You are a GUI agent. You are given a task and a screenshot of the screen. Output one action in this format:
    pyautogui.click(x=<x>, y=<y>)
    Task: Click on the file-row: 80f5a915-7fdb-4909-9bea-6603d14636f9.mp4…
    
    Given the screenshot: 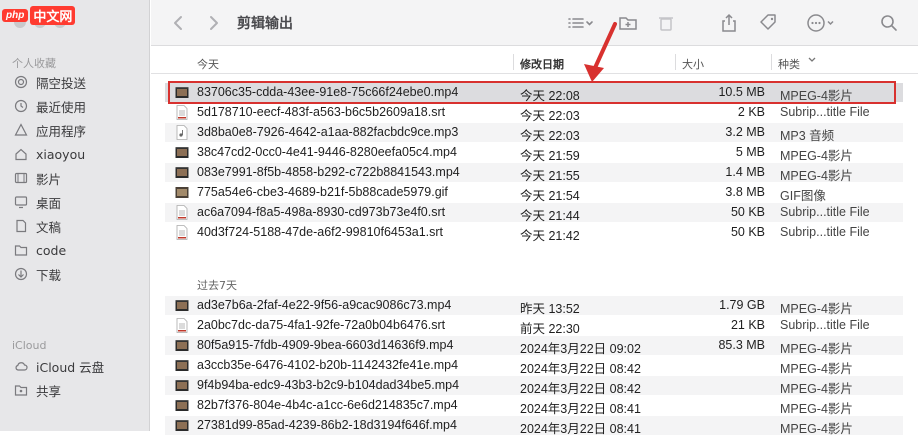 What is the action you would take?
    pyautogui.click(x=534, y=346)
    